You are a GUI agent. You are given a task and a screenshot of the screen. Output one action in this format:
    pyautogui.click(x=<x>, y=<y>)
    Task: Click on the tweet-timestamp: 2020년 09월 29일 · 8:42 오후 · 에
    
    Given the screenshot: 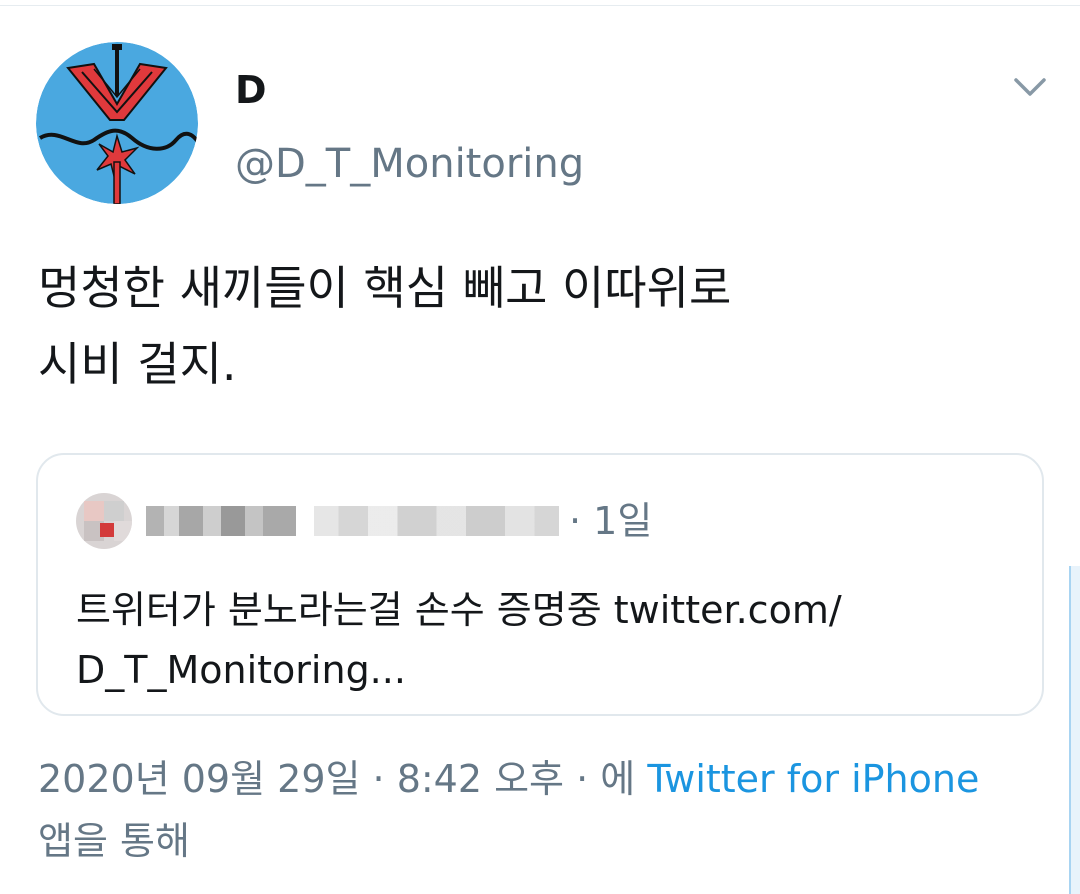 What is the action you would take?
    pyautogui.click(x=343, y=779)
    